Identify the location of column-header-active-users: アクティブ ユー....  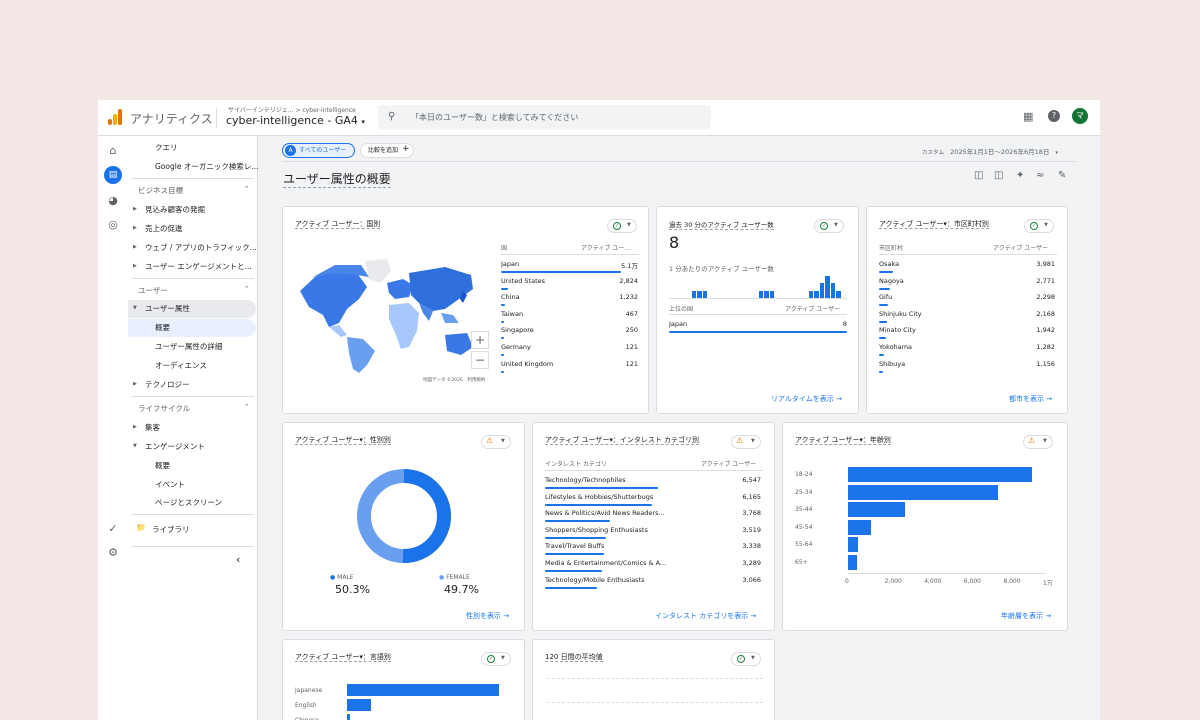
(605, 247).